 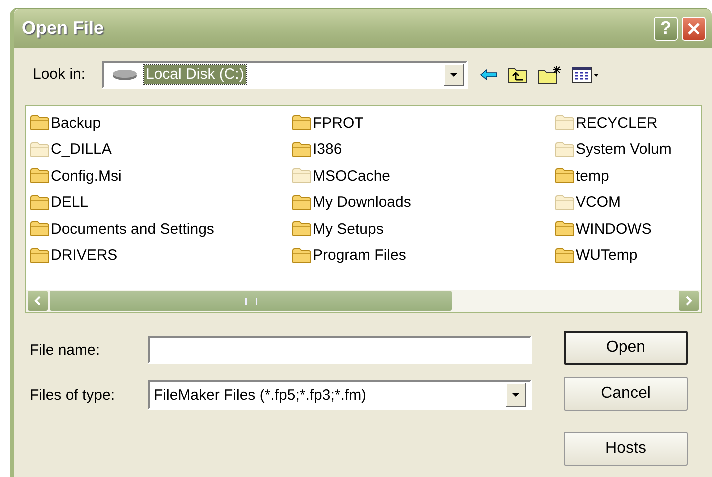 What do you see at coordinates (81, 149) in the screenshot?
I see `folder-name: C_DILLA` at bounding box center [81, 149].